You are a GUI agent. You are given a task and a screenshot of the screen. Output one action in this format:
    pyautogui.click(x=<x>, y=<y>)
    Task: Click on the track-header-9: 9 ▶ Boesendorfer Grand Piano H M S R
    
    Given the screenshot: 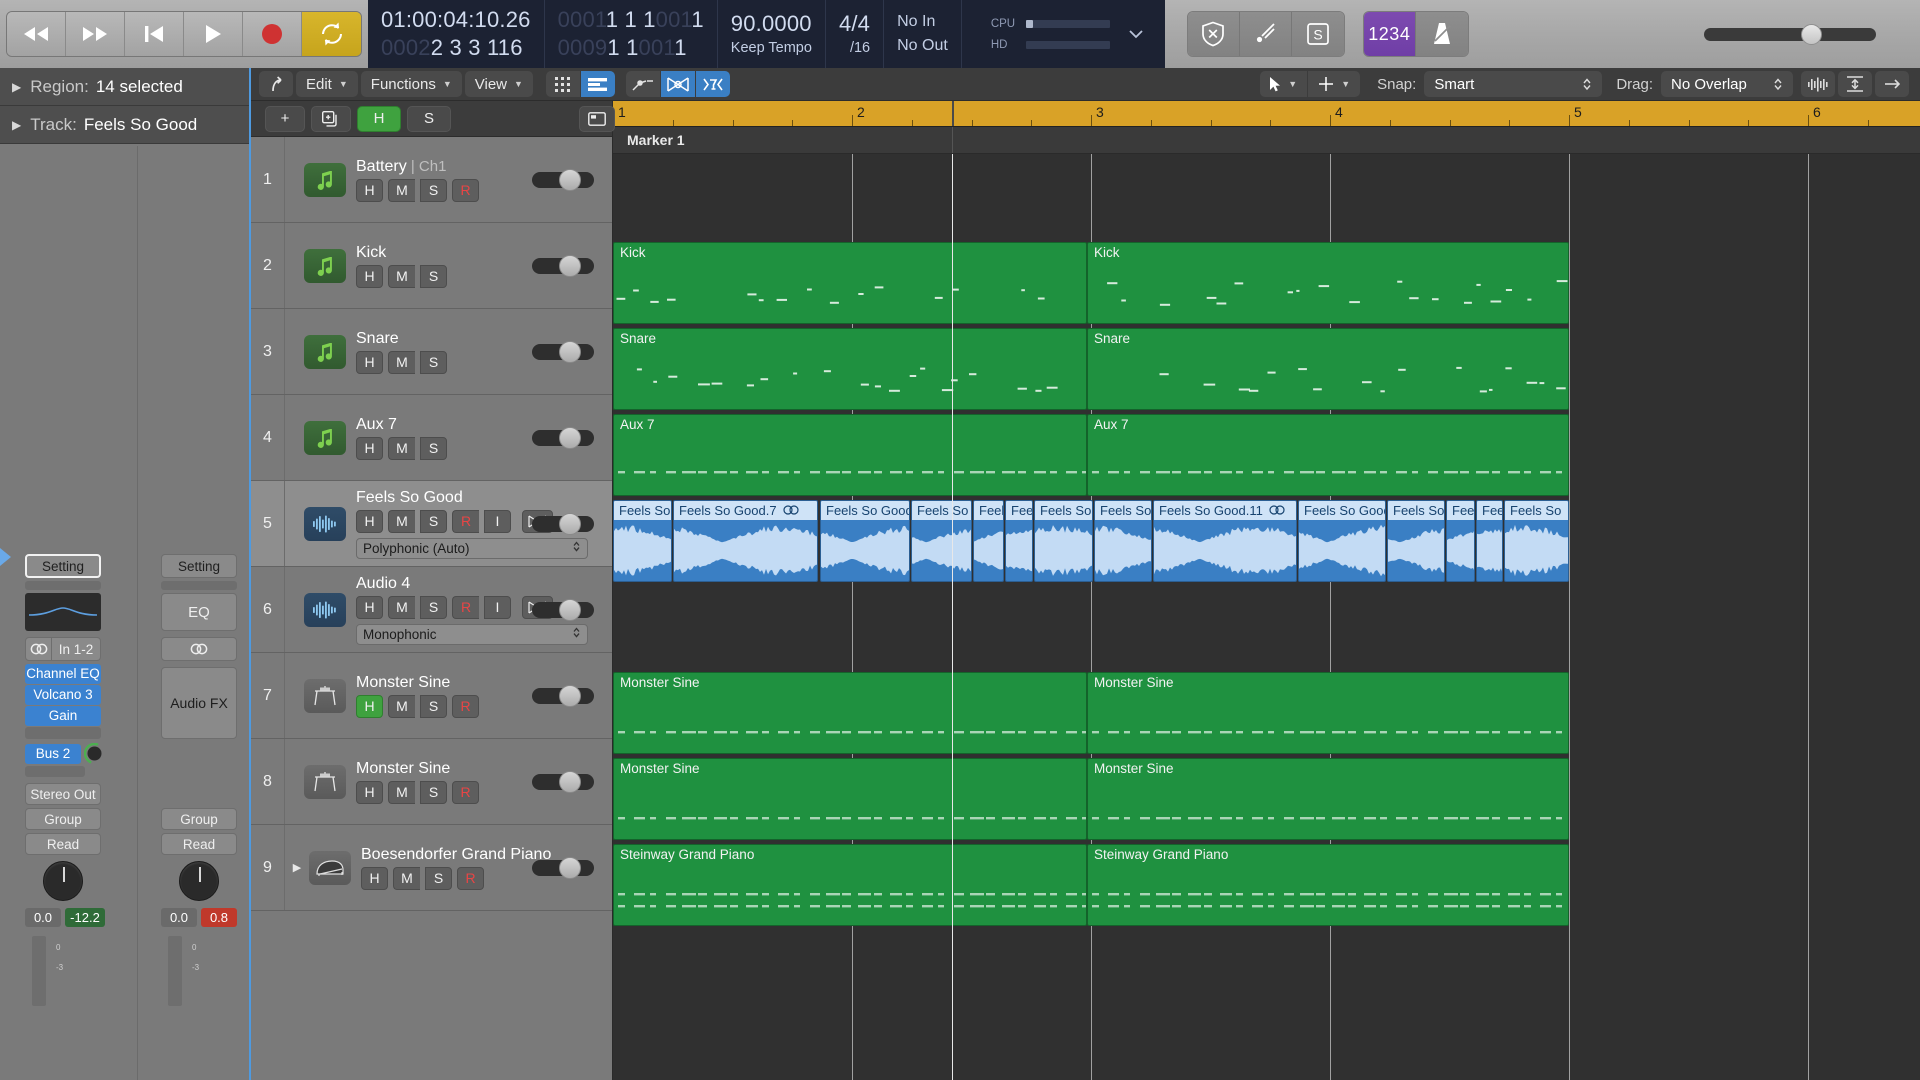 What is the action you would take?
    pyautogui.click(x=431, y=868)
    